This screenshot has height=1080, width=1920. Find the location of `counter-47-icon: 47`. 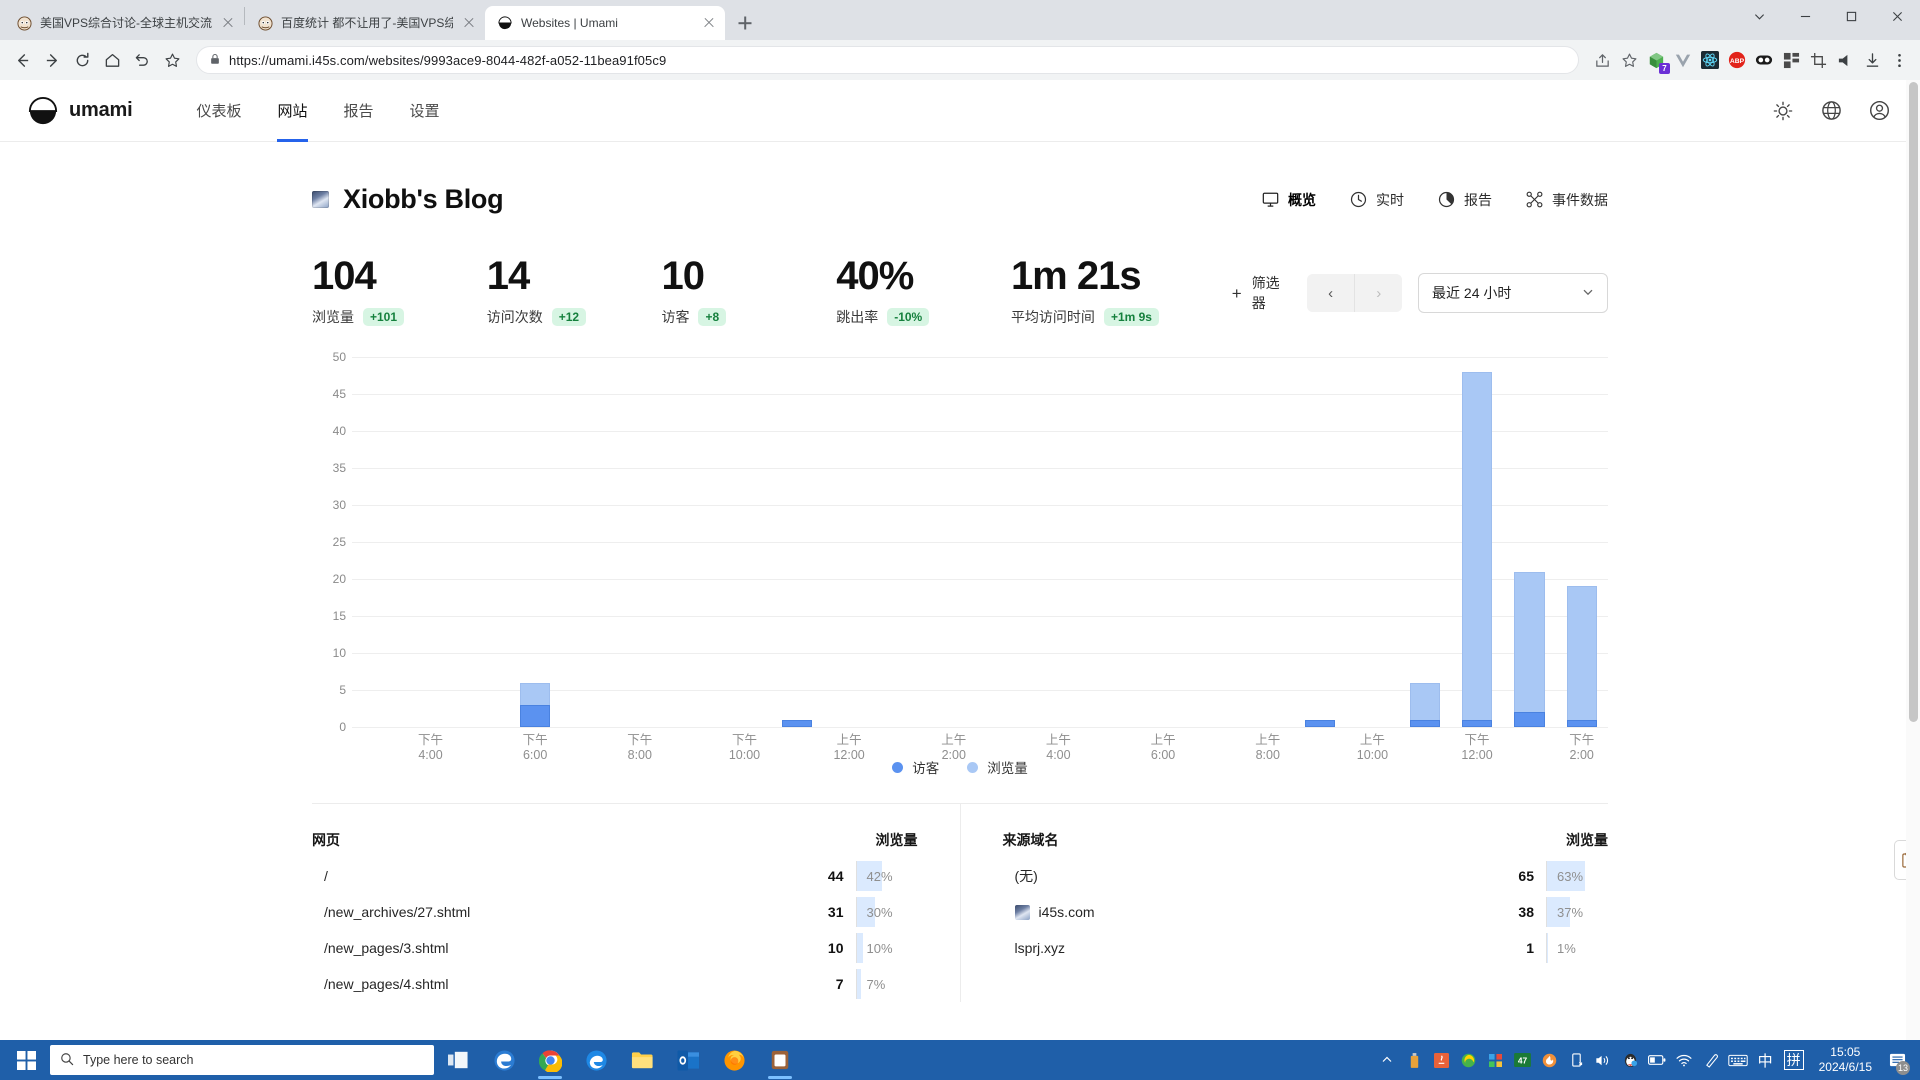

counter-47-icon: 47 is located at coordinates (1522, 1060).